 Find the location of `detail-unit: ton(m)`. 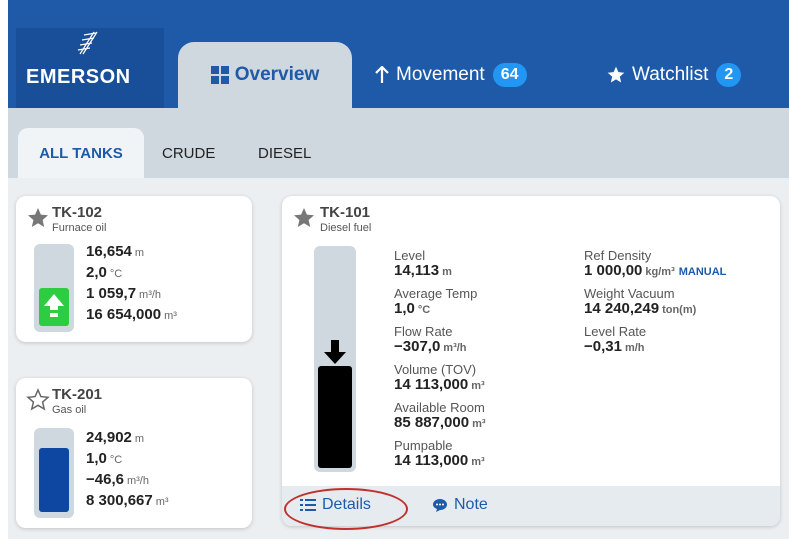

detail-unit: ton(m) is located at coordinates (679, 310).